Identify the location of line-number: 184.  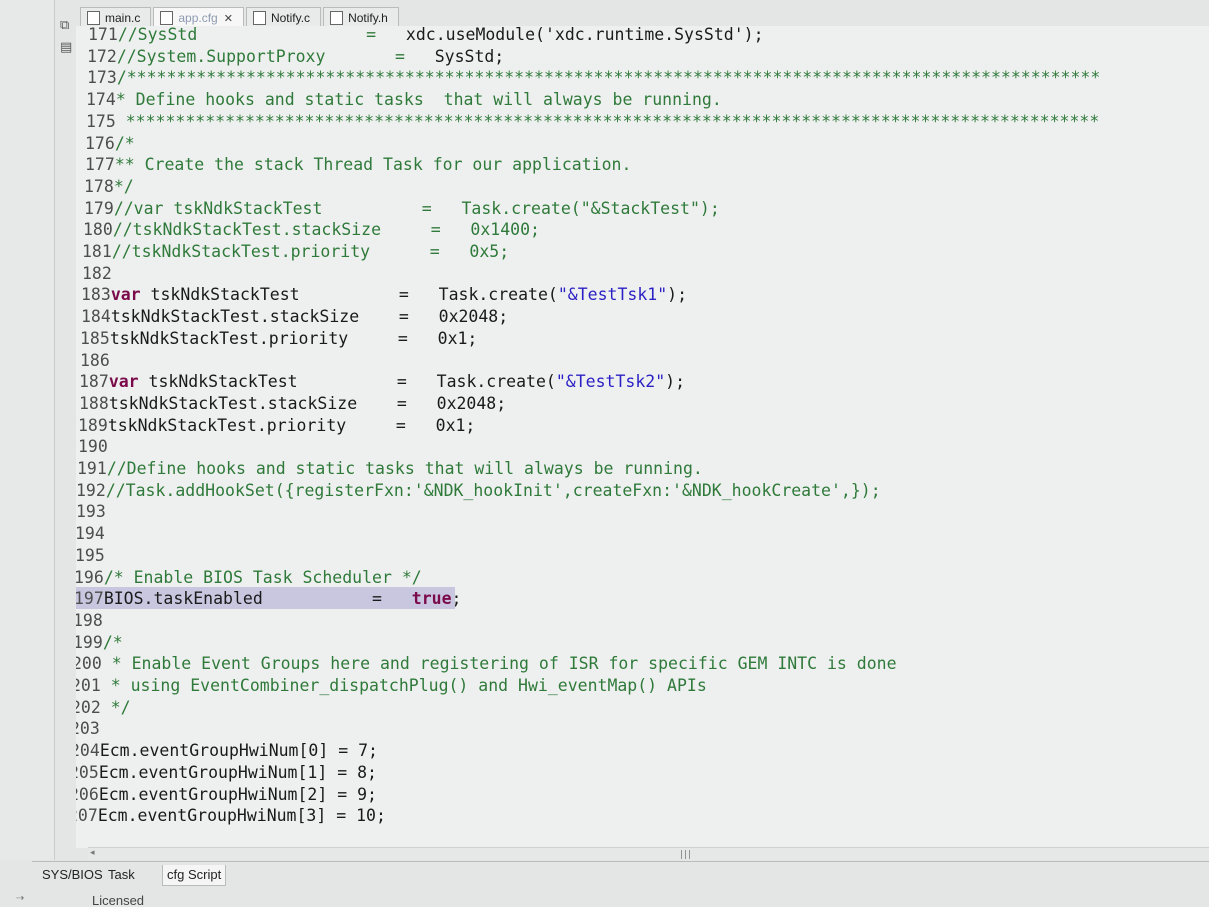
(96, 316).